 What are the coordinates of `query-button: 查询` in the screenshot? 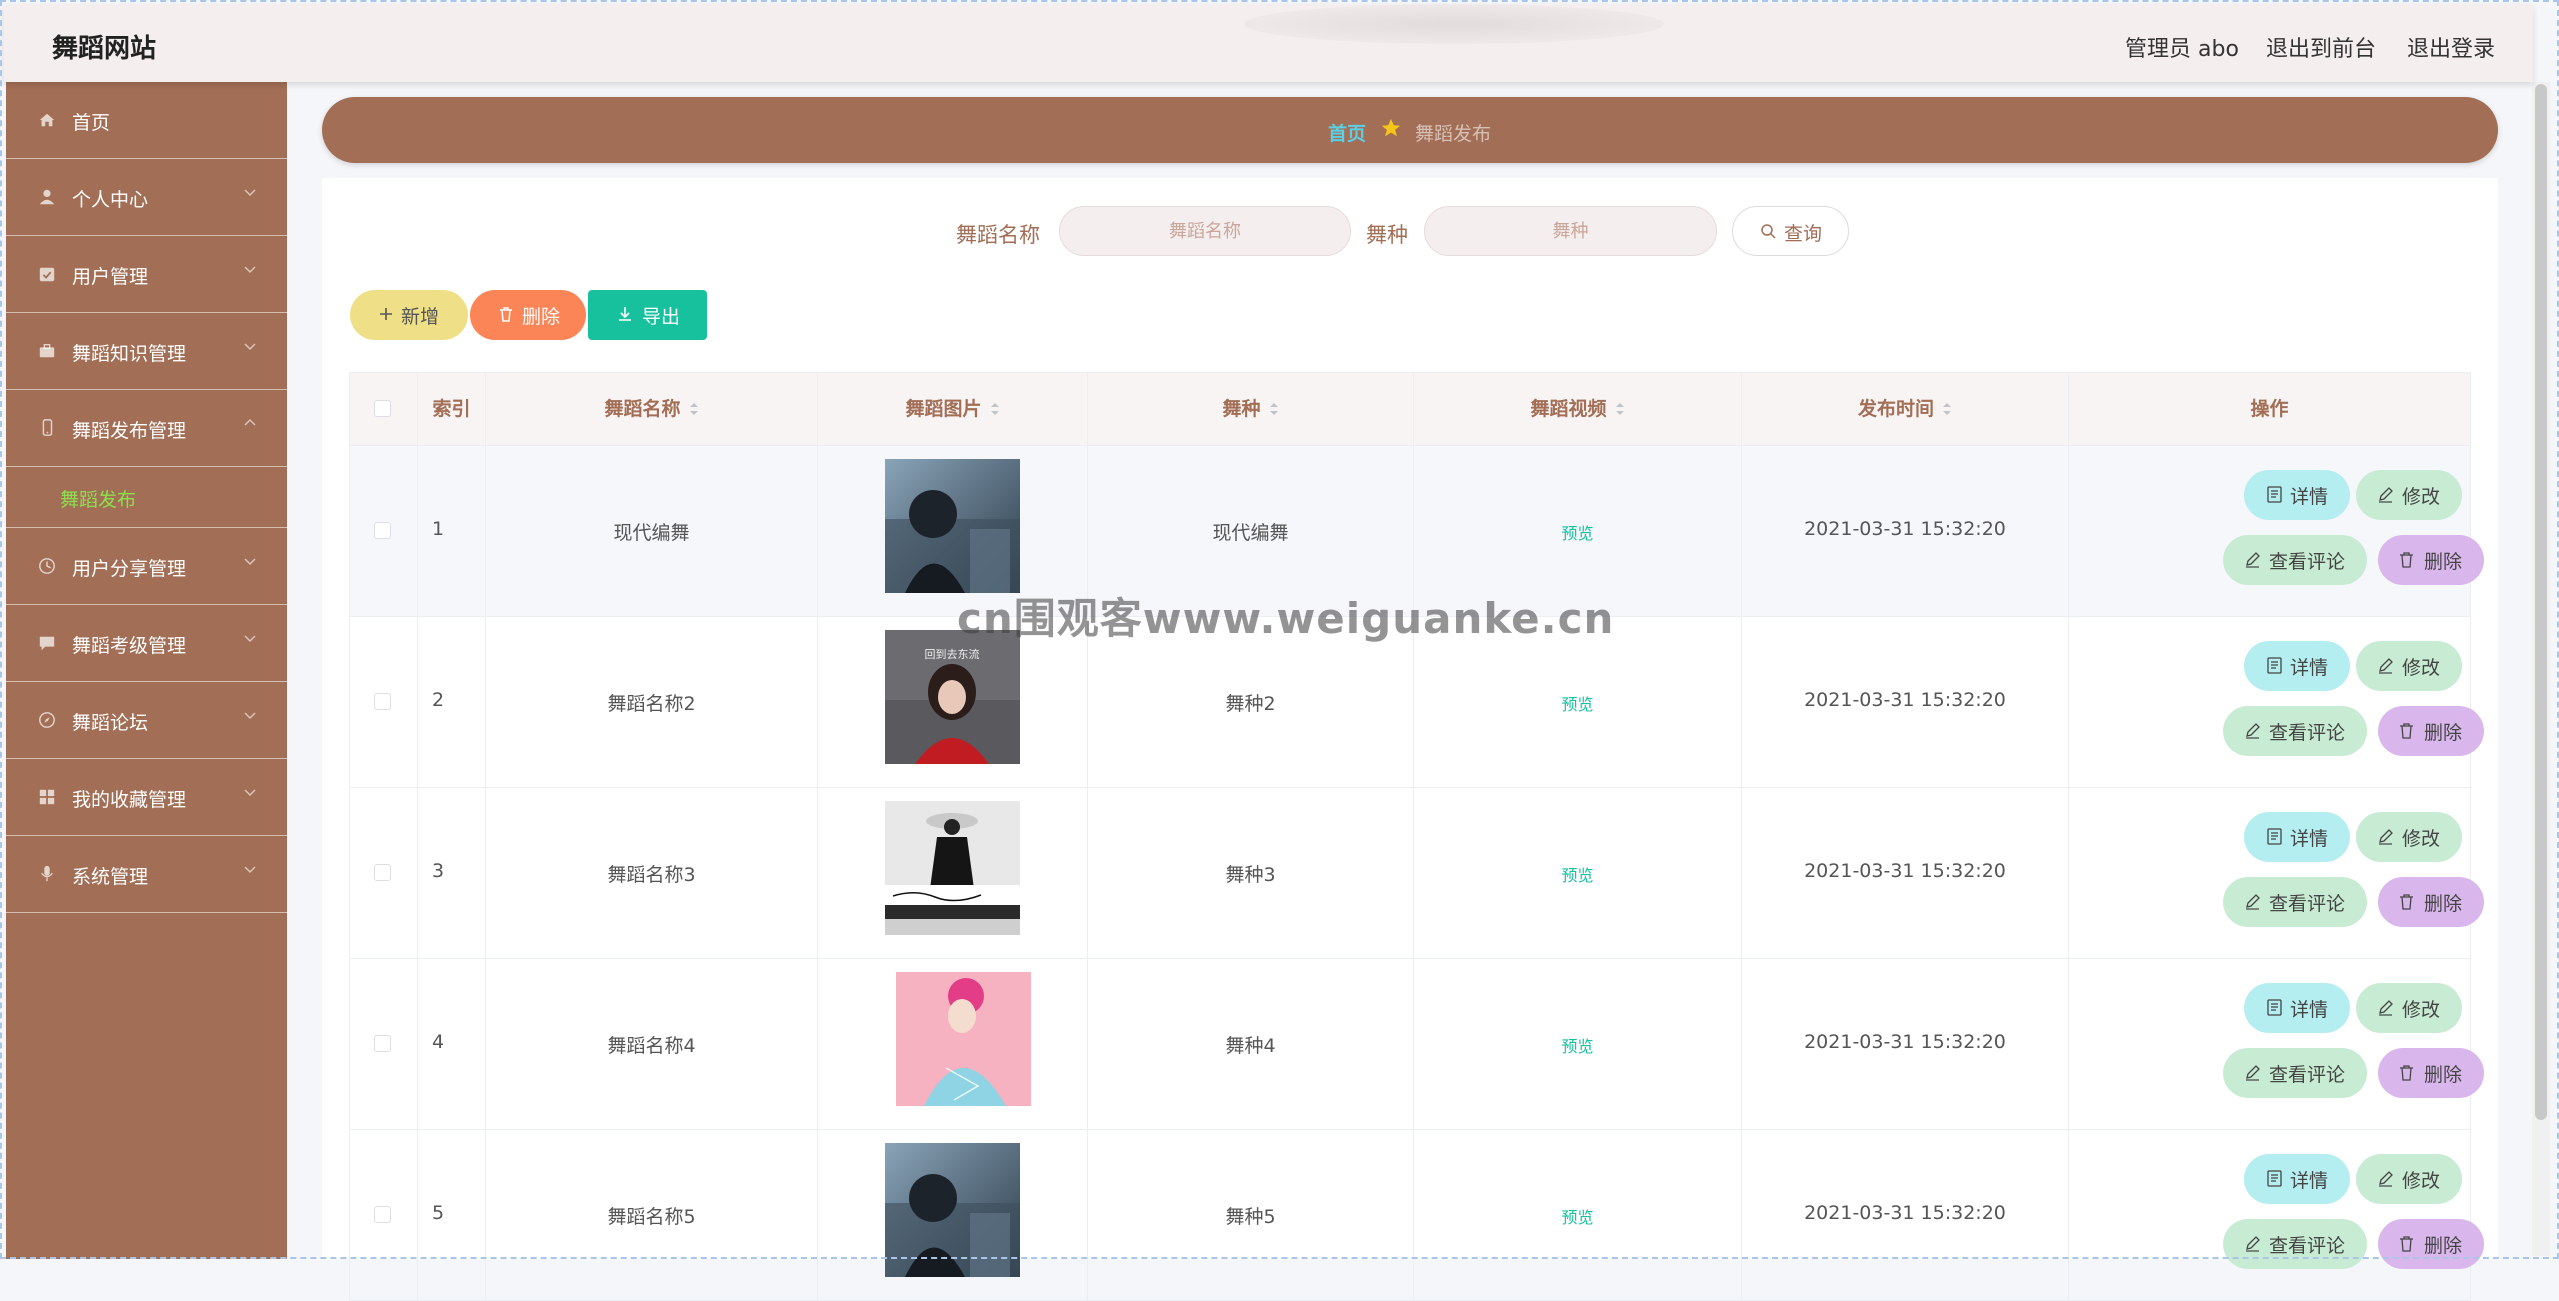 It's located at (1790, 231).